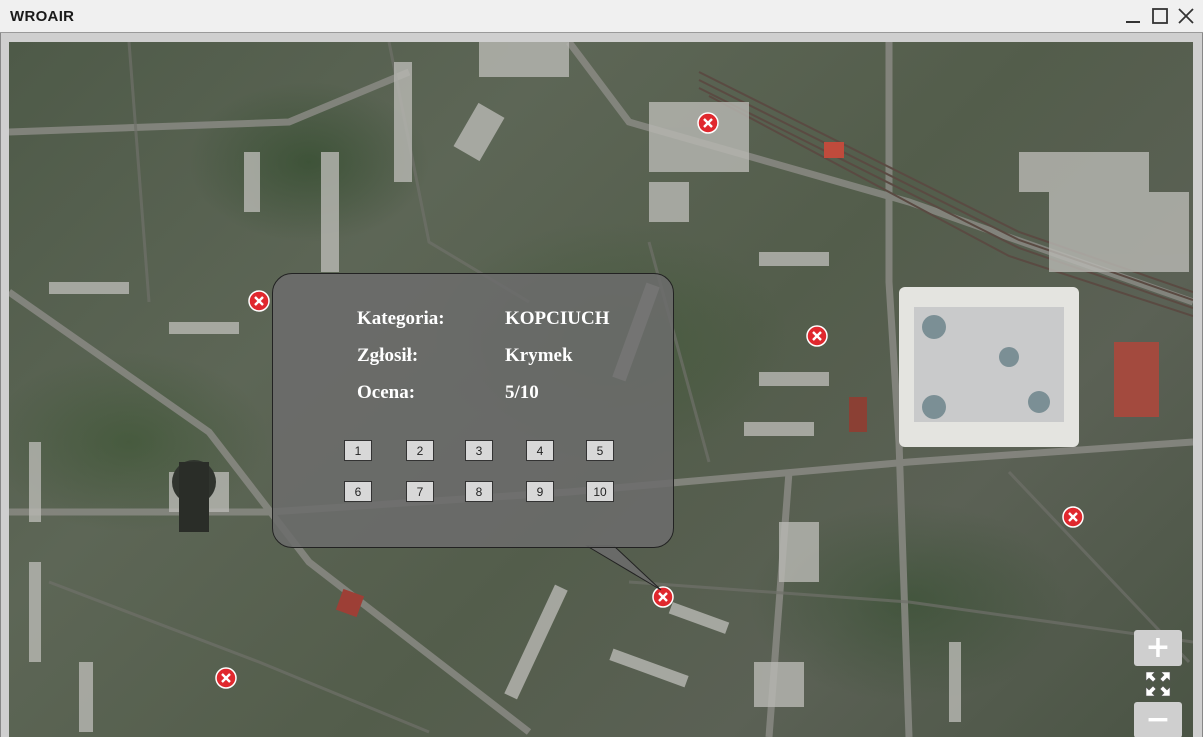 Image resolution: width=1203 pixels, height=737 pixels. What do you see at coordinates (479, 450) in the screenshot?
I see `rating-button-3: 3` at bounding box center [479, 450].